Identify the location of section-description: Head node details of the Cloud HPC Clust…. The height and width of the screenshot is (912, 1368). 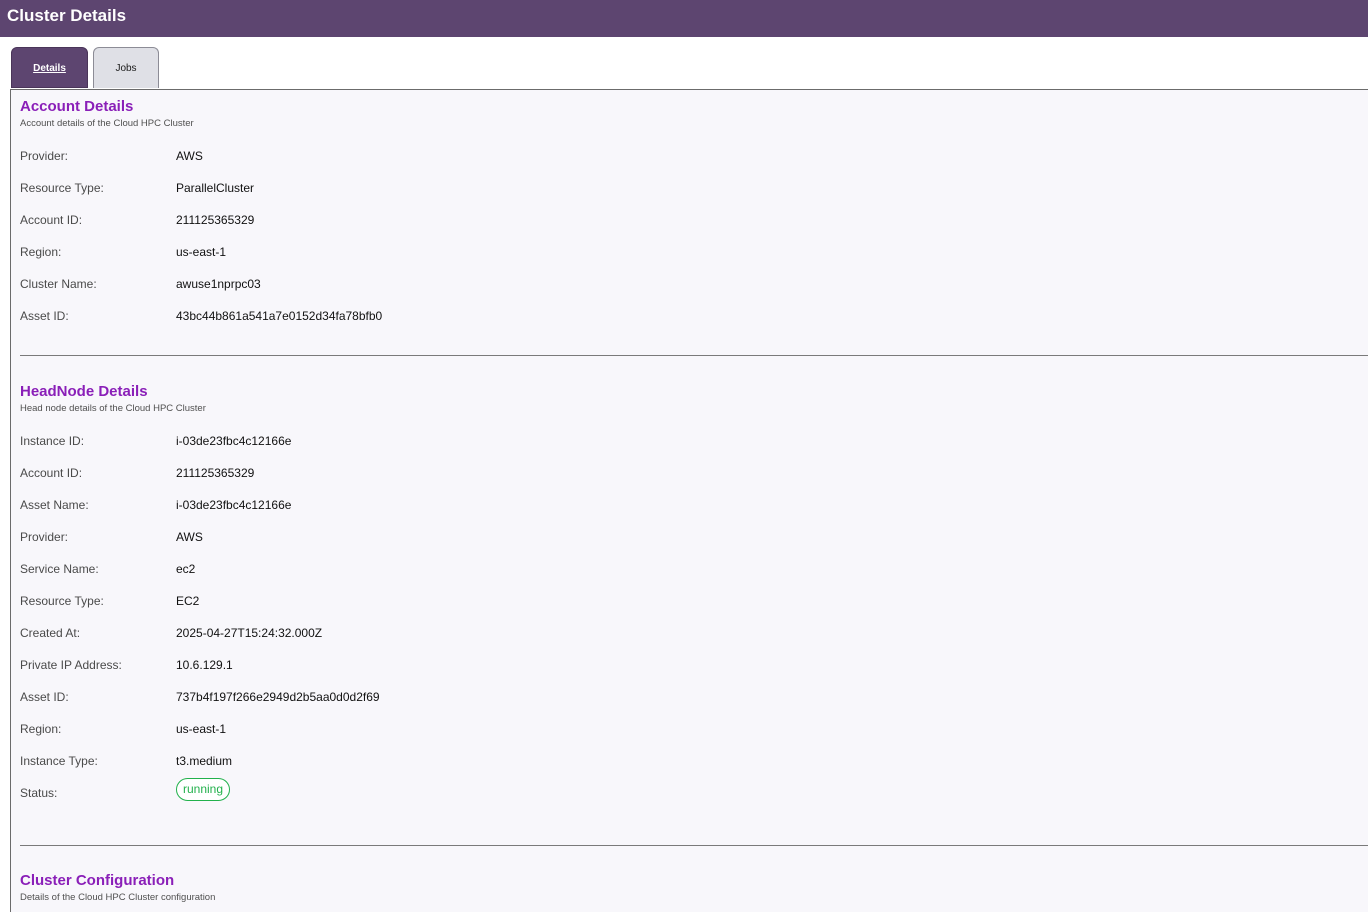
(113, 408).